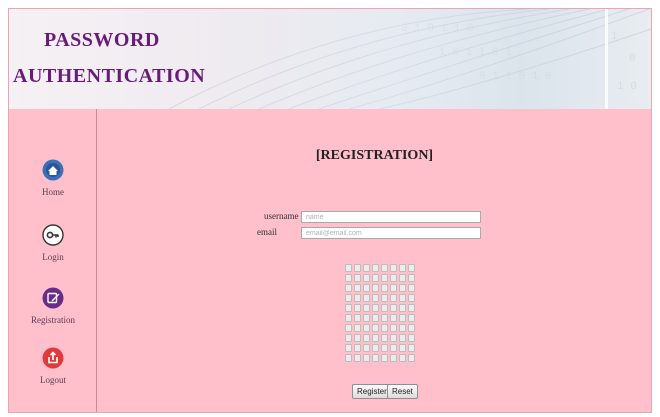  Describe the element at coordinates (102, 40) in the screenshot. I see `app-title-line1: PASSWORD` at that location.